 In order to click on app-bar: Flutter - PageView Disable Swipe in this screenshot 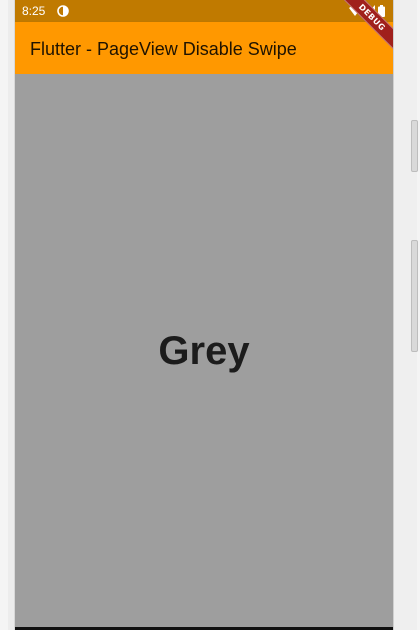, I will do `click(204, 48)`.